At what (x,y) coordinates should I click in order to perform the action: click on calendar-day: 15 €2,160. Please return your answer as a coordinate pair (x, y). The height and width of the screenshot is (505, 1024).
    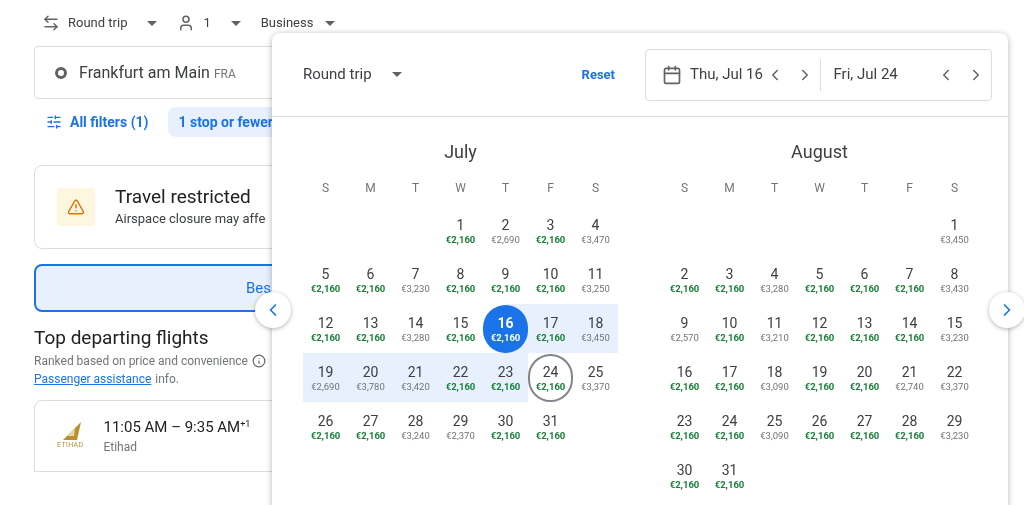
    Looking at the image, I should click on (460, 328).